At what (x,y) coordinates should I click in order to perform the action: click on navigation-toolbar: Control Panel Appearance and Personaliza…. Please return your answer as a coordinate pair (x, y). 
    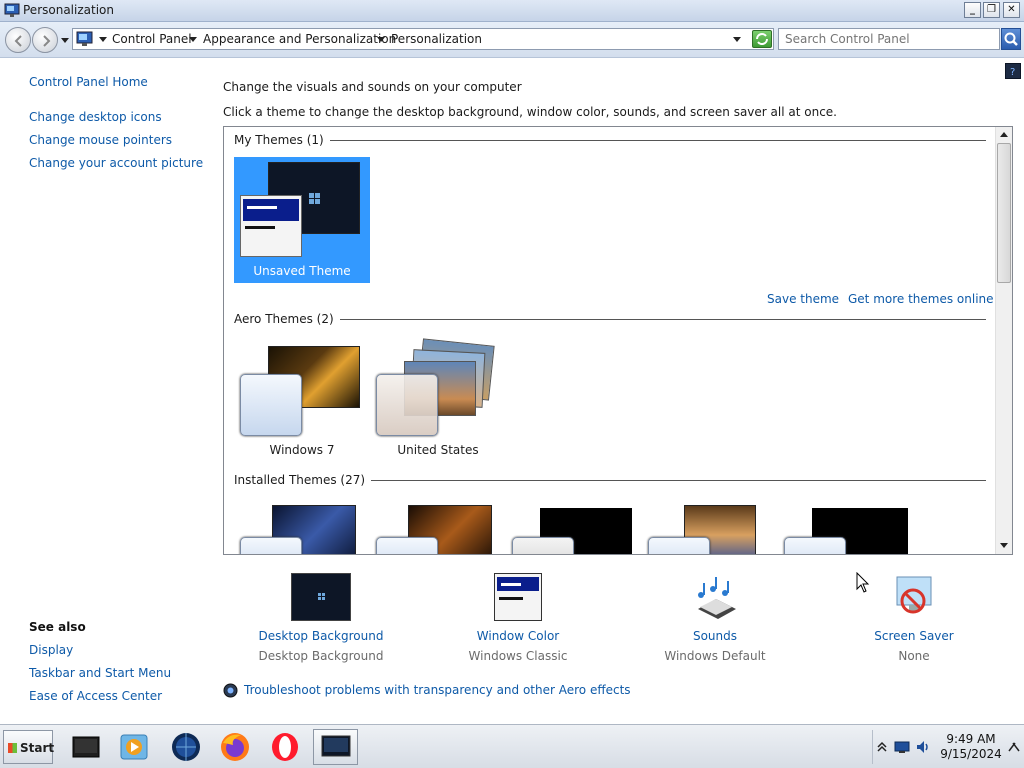
    Looking at the image, I should click on (512, 40).